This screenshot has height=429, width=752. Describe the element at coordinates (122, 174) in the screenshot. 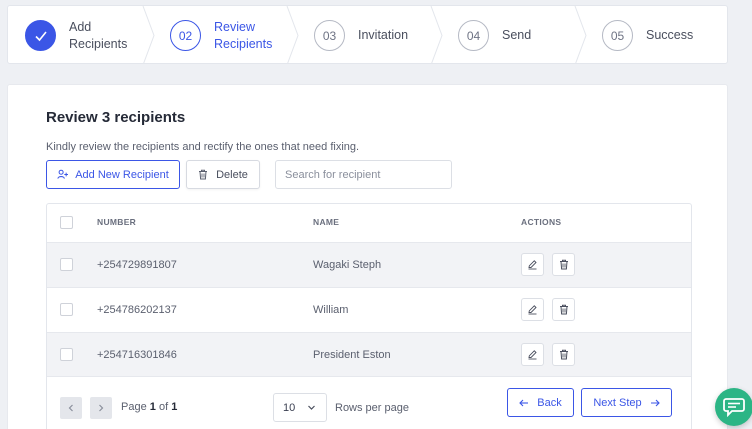

I see `add-recipient-label: Add New Recipient` at that location.